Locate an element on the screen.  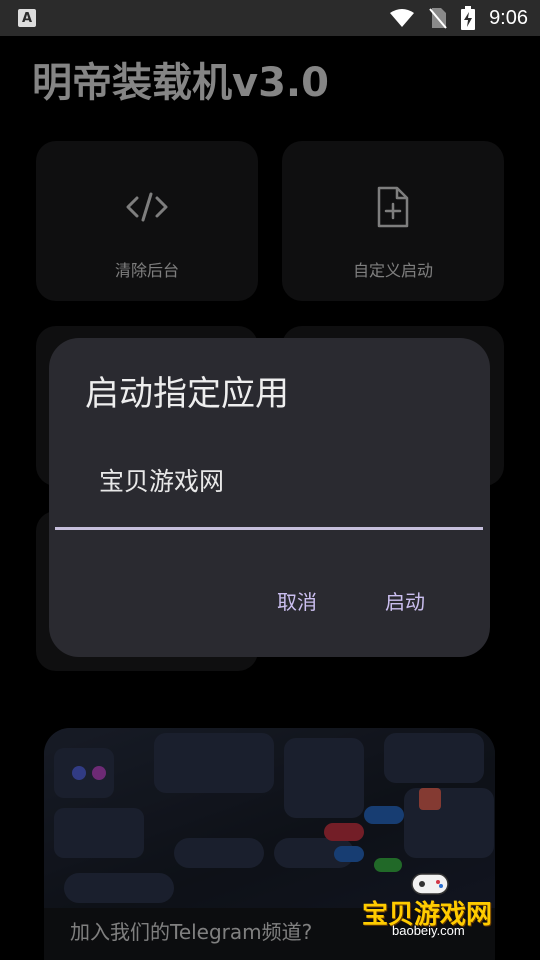
app-name-input: 宝贝游戏网 is located at coordinates (269, 485).